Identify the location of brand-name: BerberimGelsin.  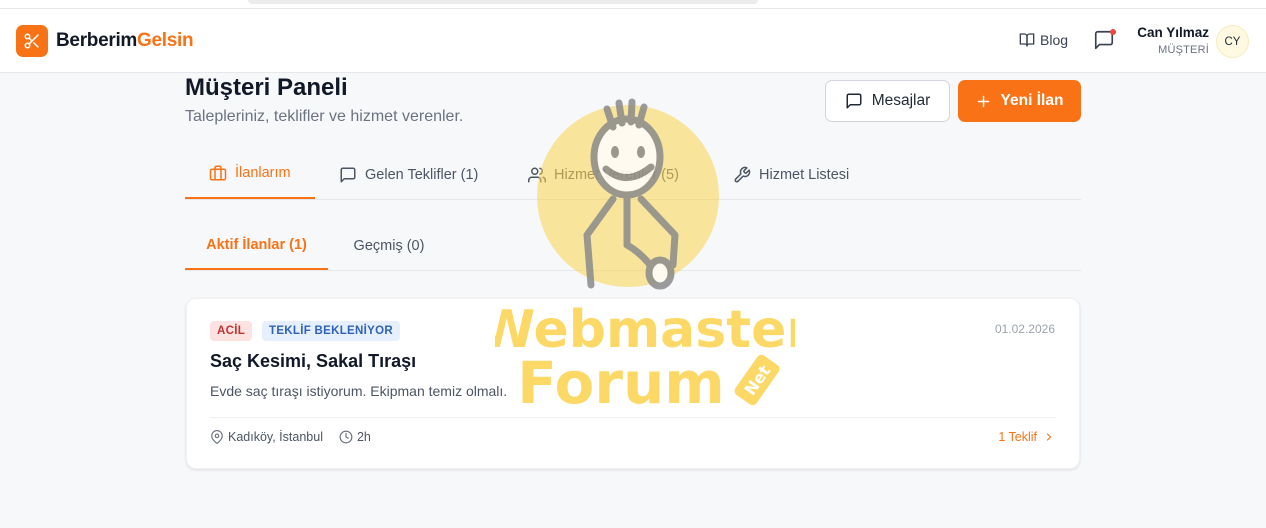
(125, 41).